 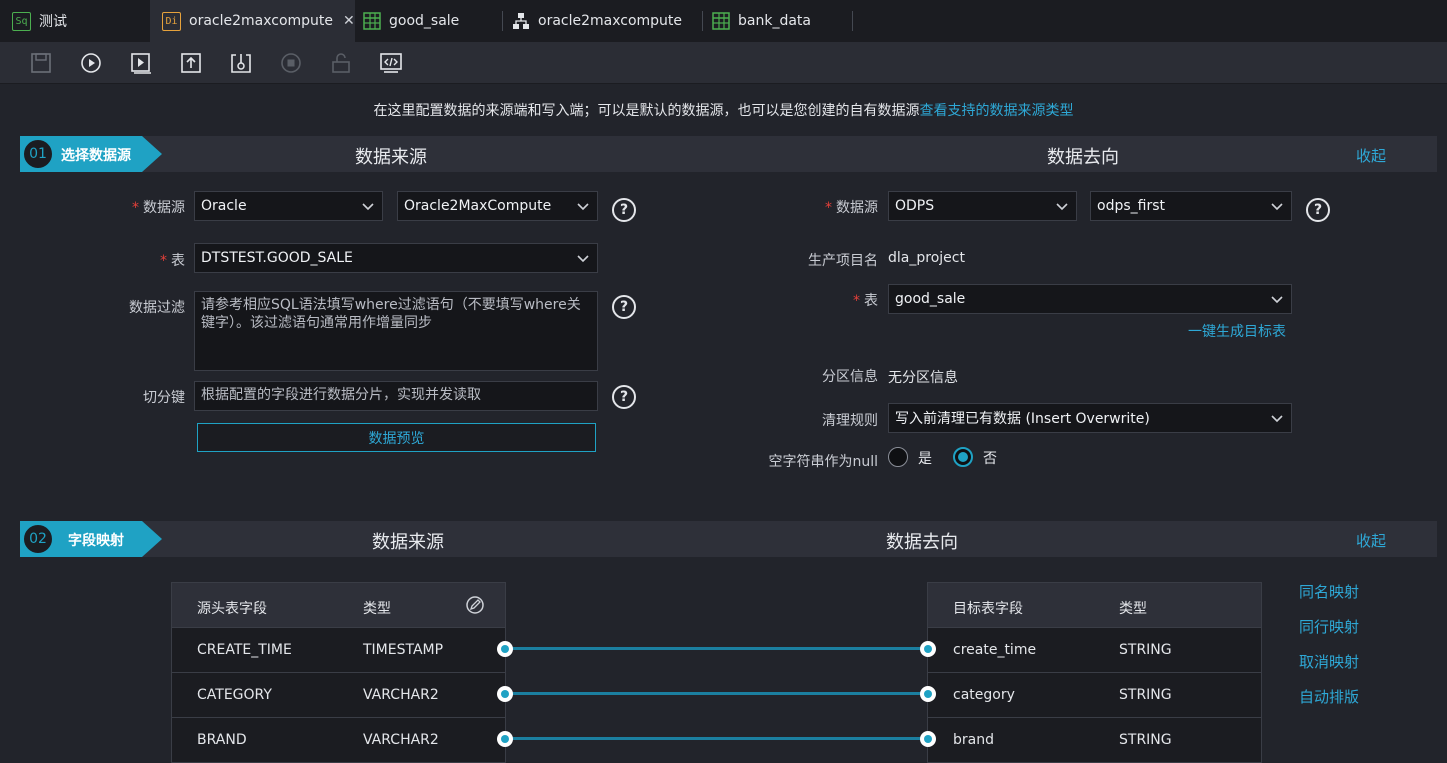 What do you see at coordinates (158, 208) in the screenshot?
I see `source-datasource-label: * 数据源` at bounding box center [158, 208].